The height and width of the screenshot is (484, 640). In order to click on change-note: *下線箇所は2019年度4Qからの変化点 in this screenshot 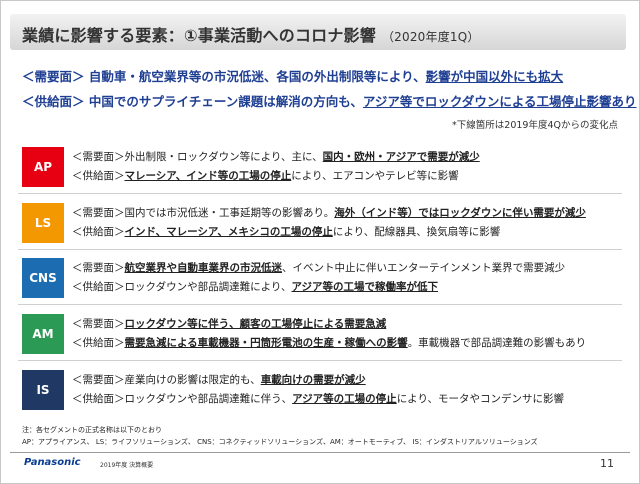, I will do `click(535, 125)`.